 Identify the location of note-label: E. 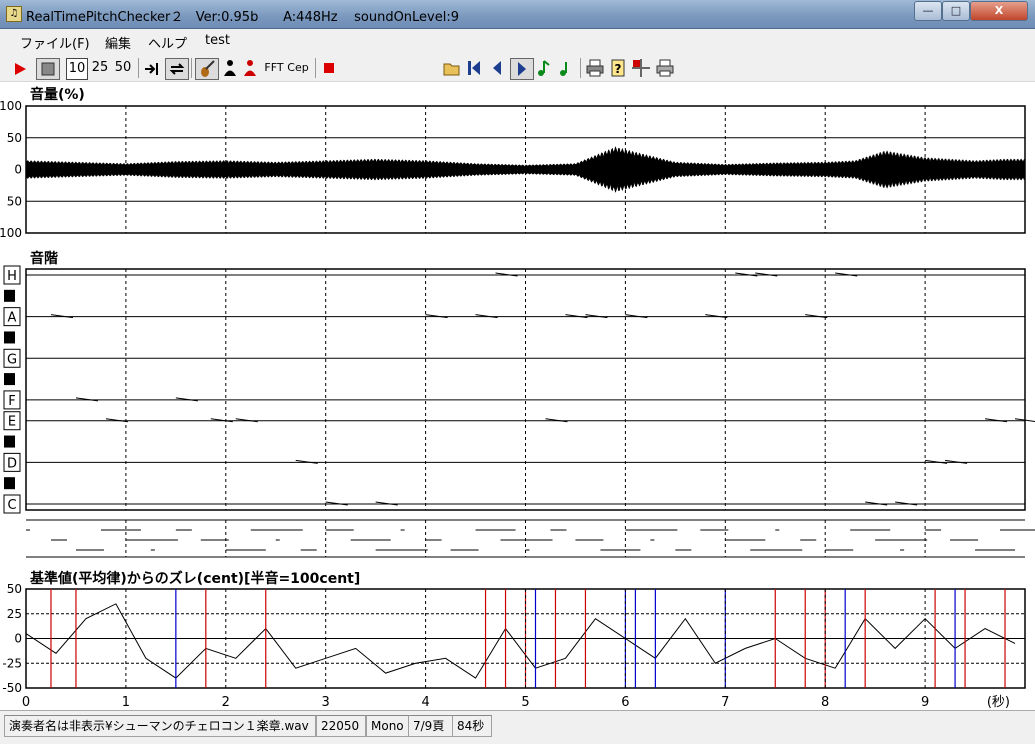
(12, 422).